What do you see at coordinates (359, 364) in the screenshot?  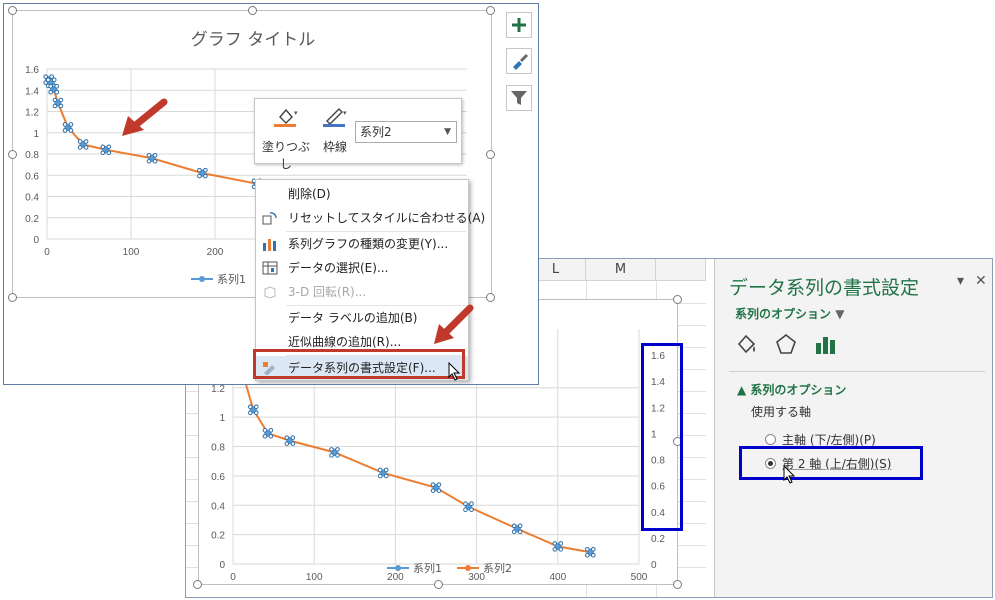 I see `format-series-highlight` at bounding box center [359, 364].